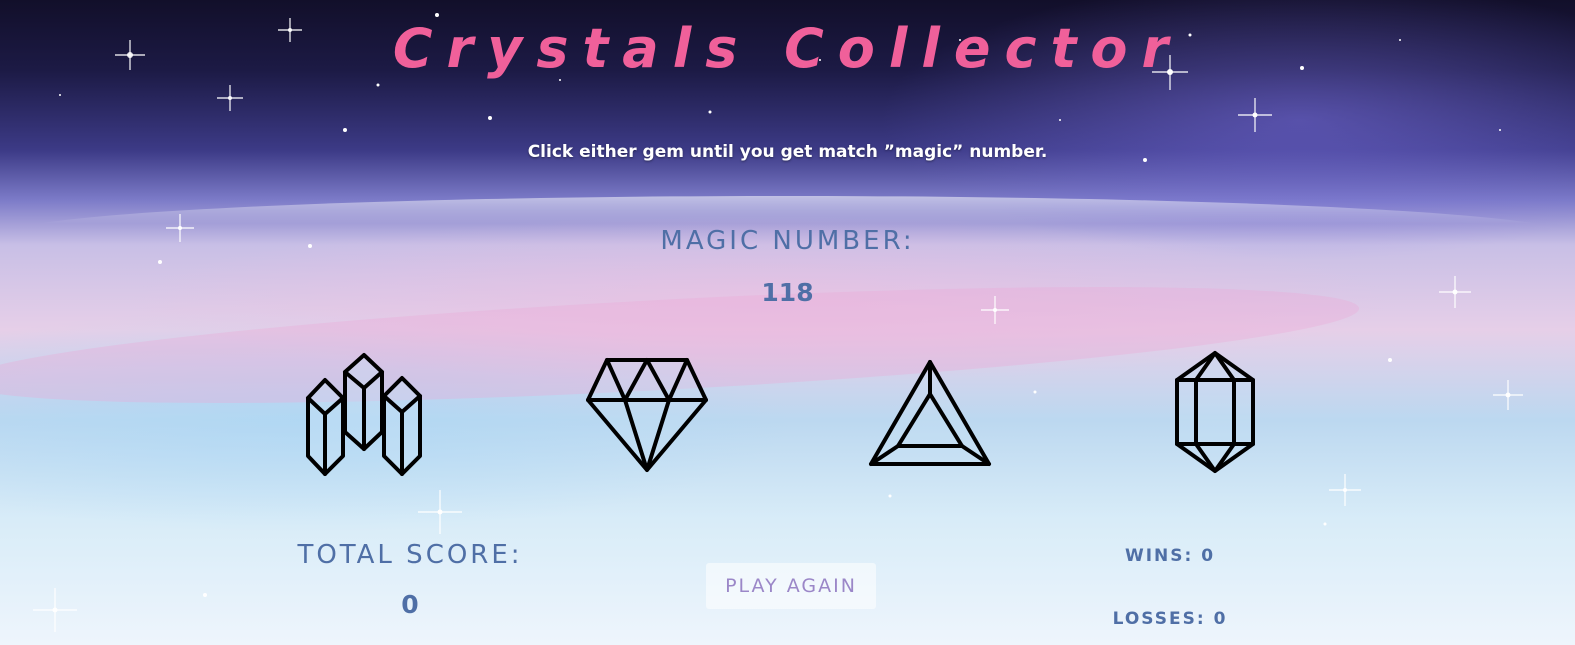  What do you see at coordinates (1170, 619) in the screenshot?
I see `losses-counter: LOSSES: 0` at bounding box center [1170, 619].